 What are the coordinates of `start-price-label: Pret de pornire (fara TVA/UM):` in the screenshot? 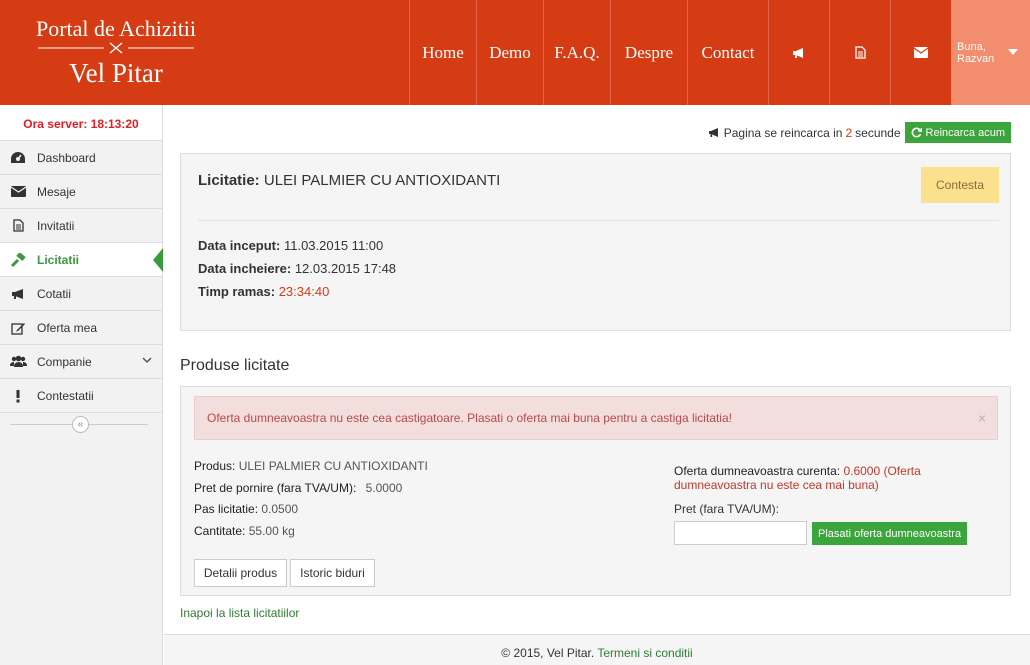 It's located at (275, 488).